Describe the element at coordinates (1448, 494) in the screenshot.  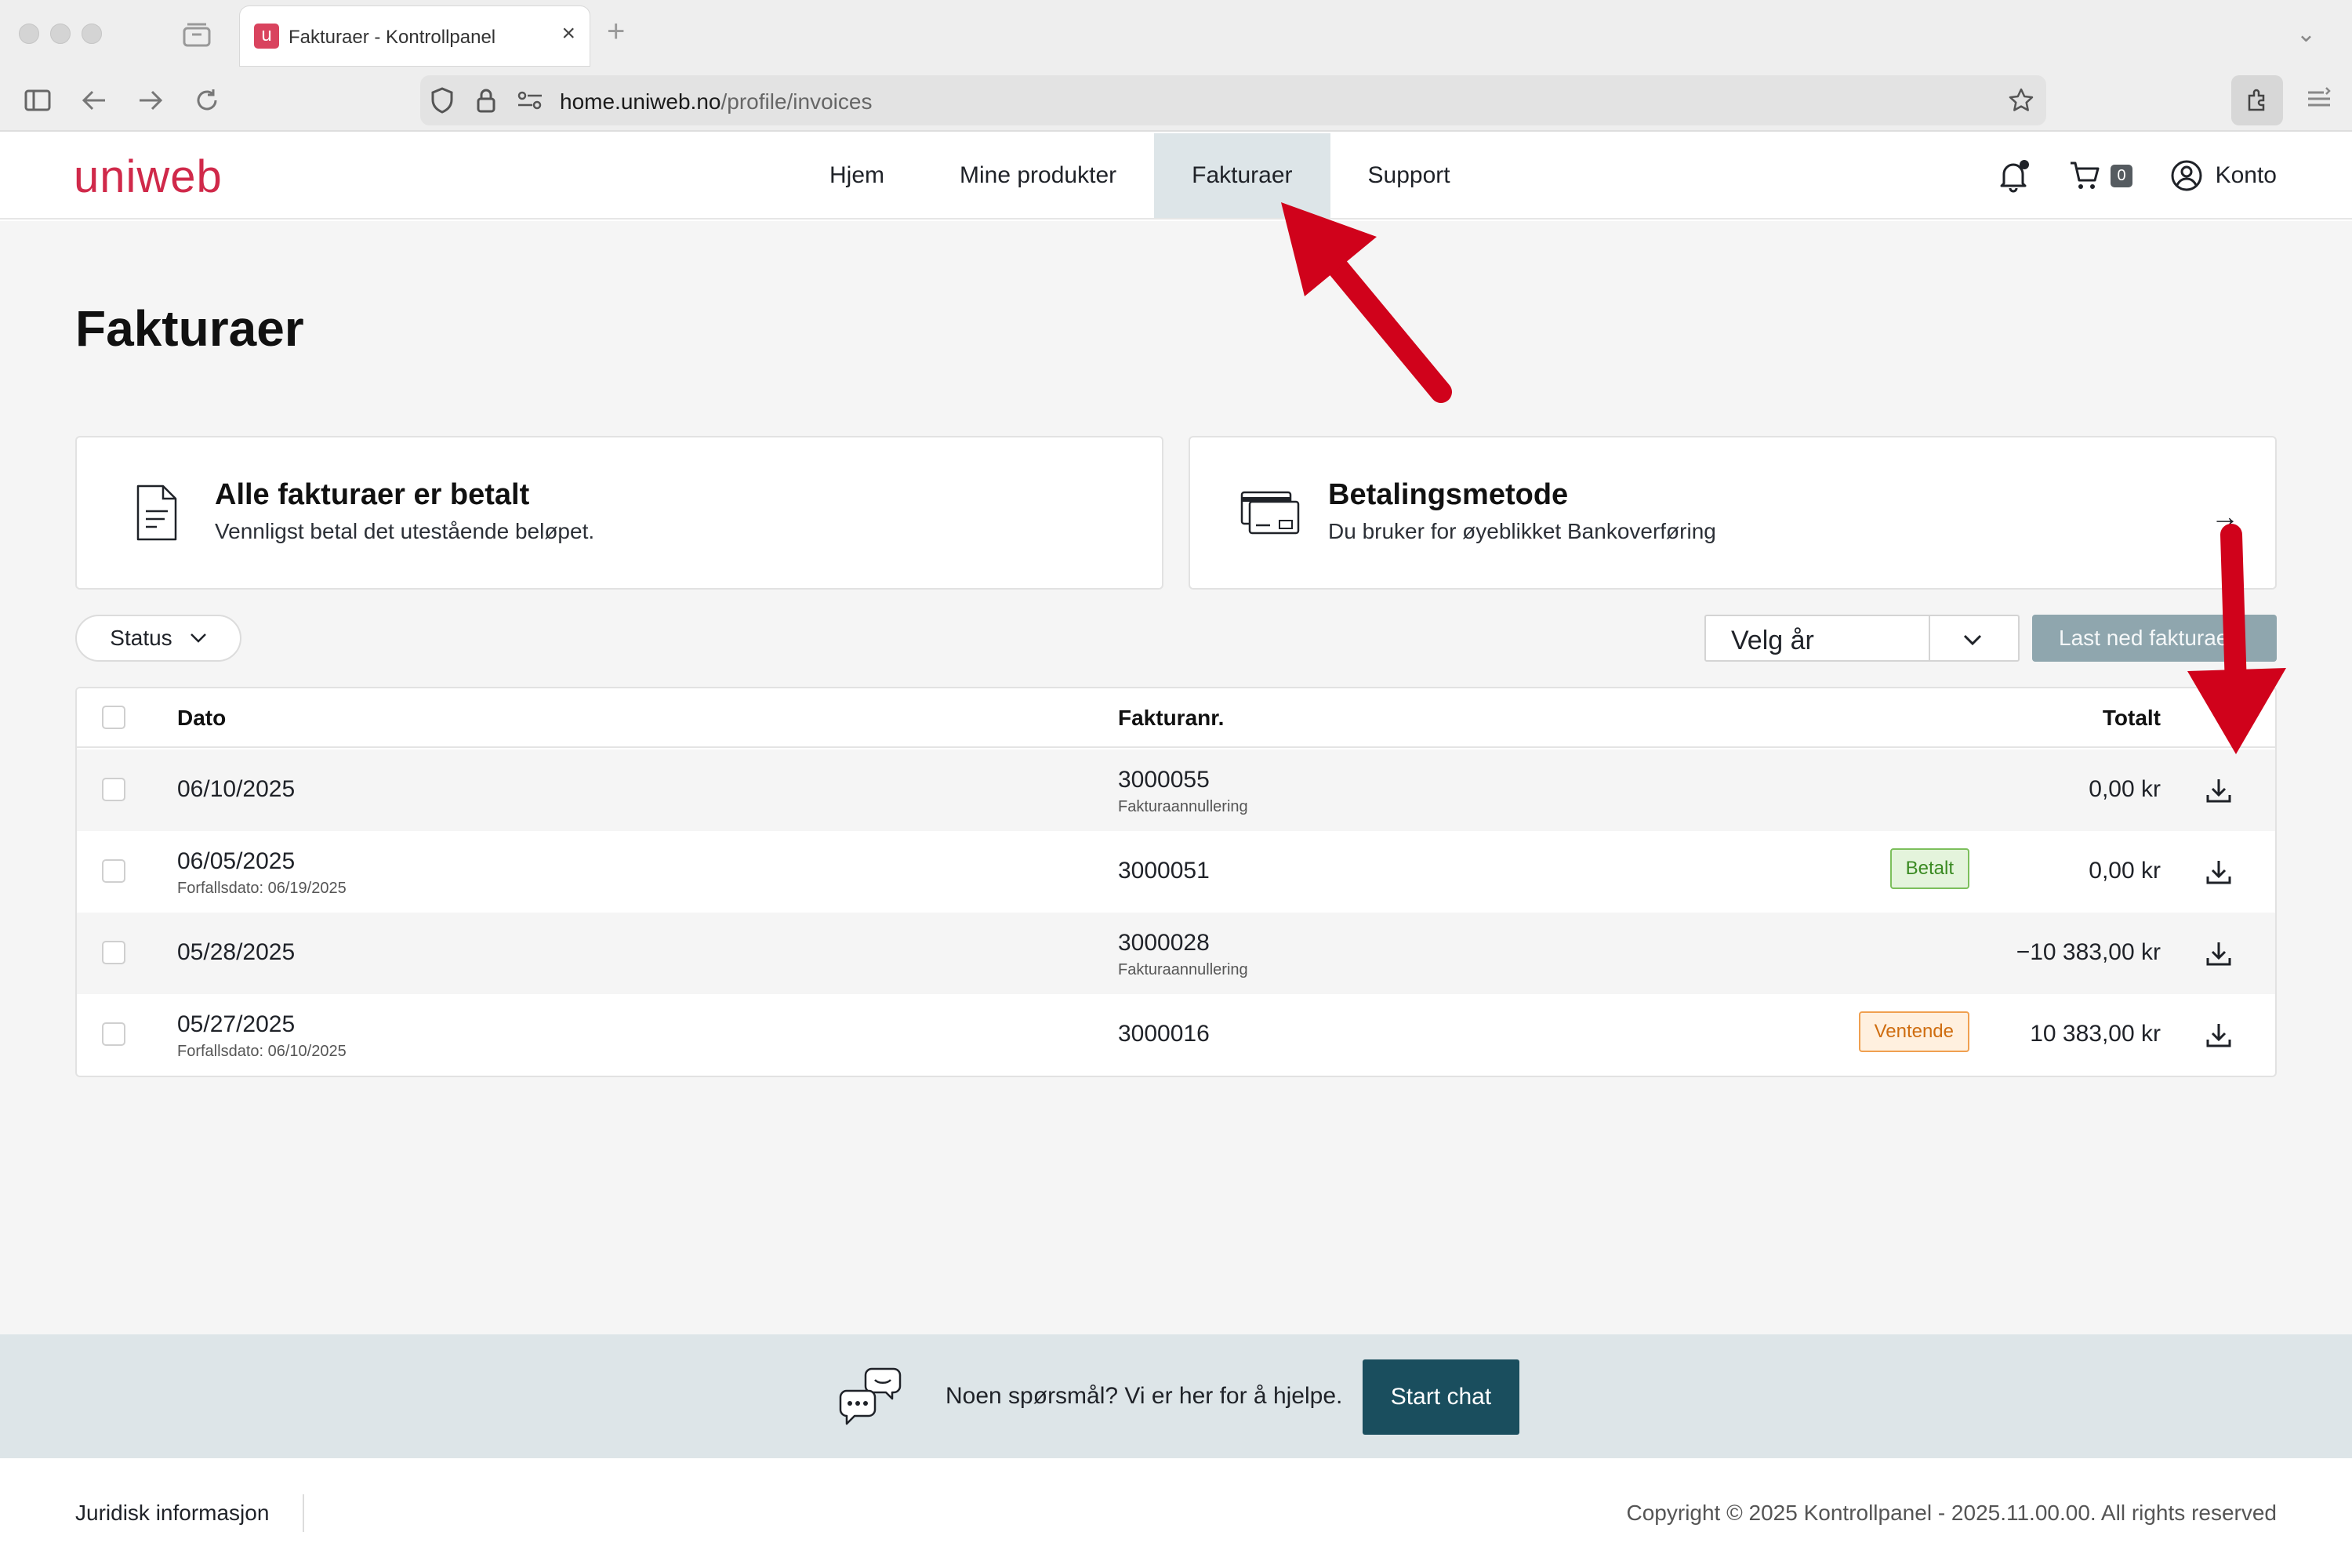
I see `payment-method-title: Betalingsmetode` at that location.